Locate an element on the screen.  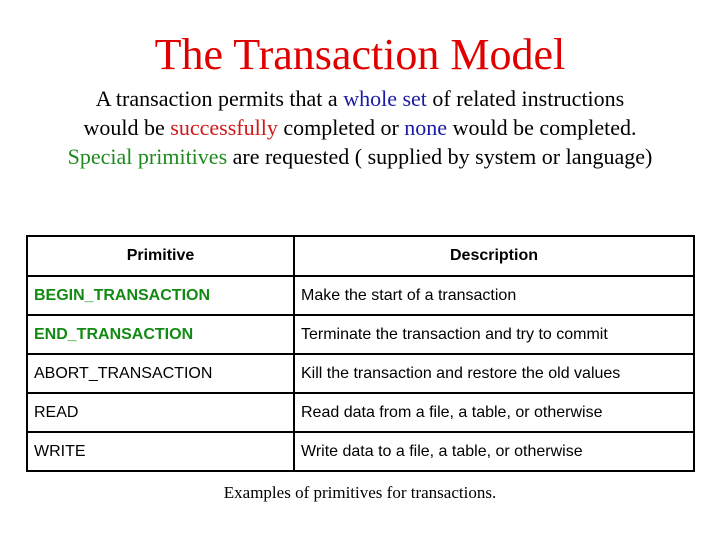
highlight-none: none is located at coordinates (426, 127).